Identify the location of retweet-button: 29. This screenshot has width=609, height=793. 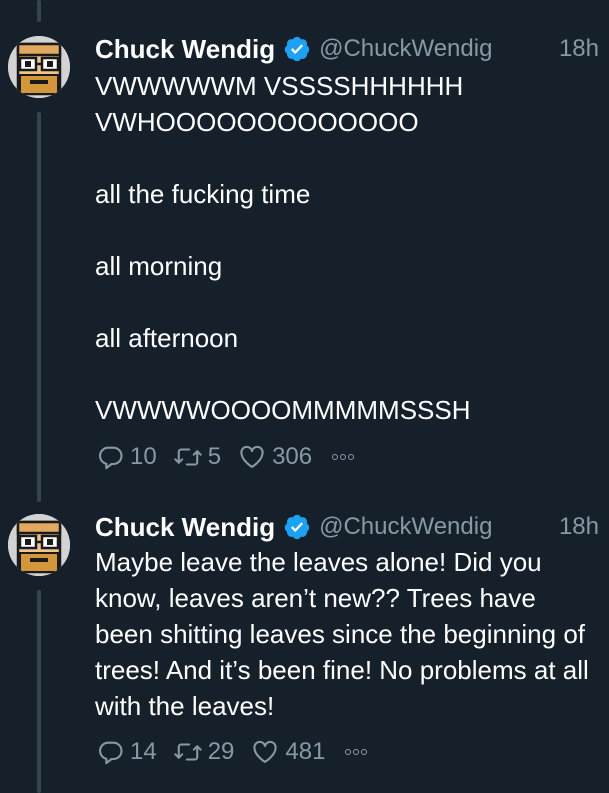
(204, 752).